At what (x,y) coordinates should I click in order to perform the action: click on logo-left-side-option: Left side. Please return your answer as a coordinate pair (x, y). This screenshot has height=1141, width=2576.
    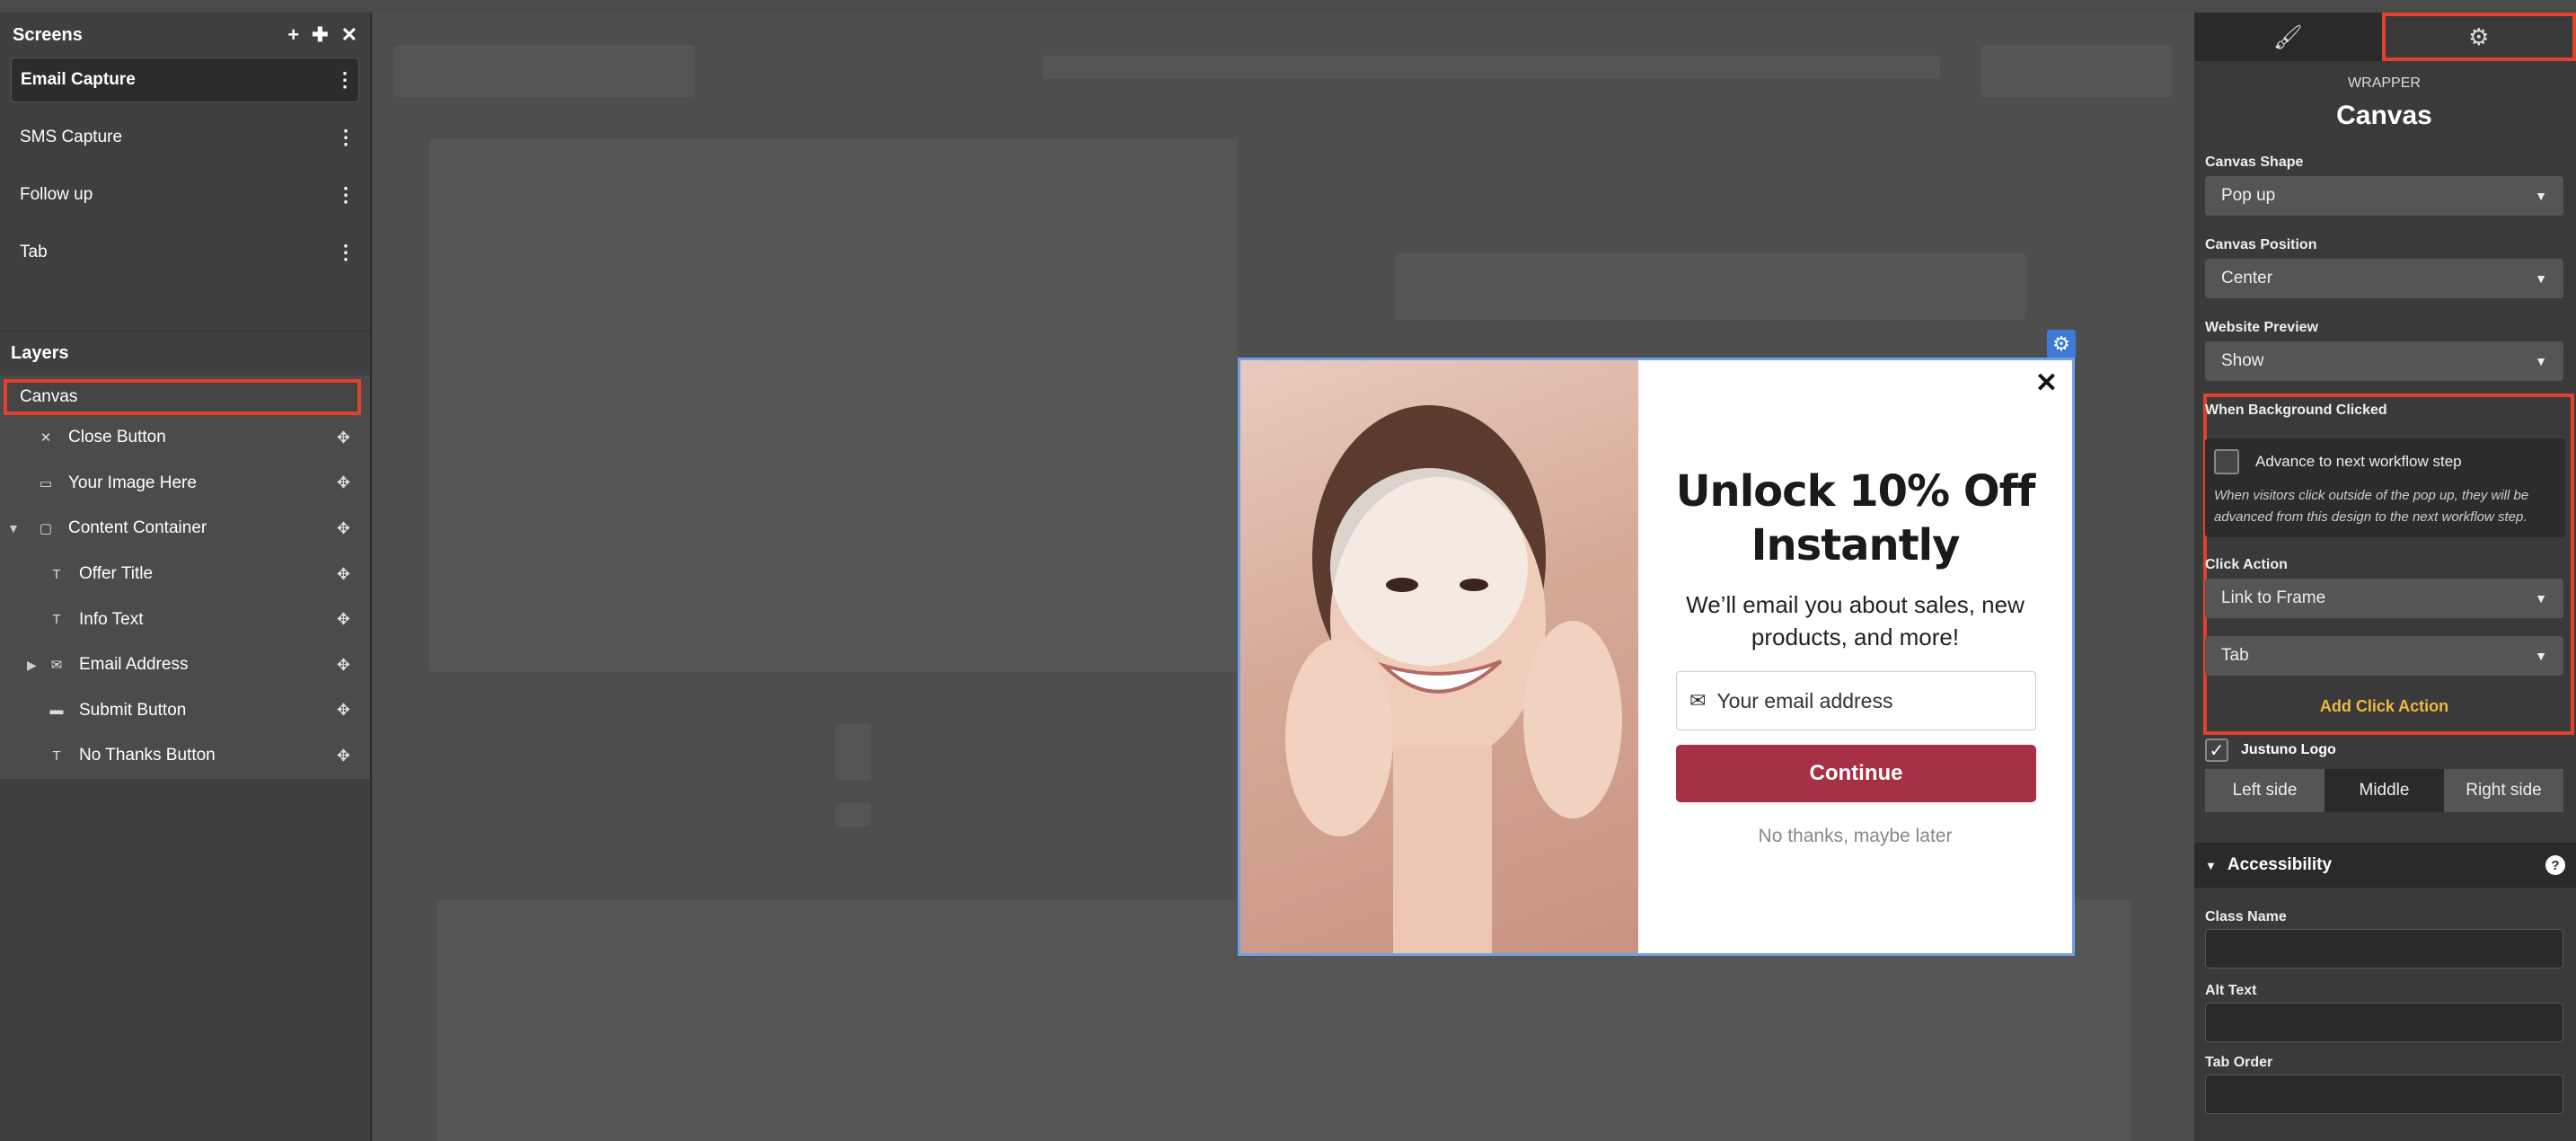
    Looking at the image, I should click on (2265, 790).